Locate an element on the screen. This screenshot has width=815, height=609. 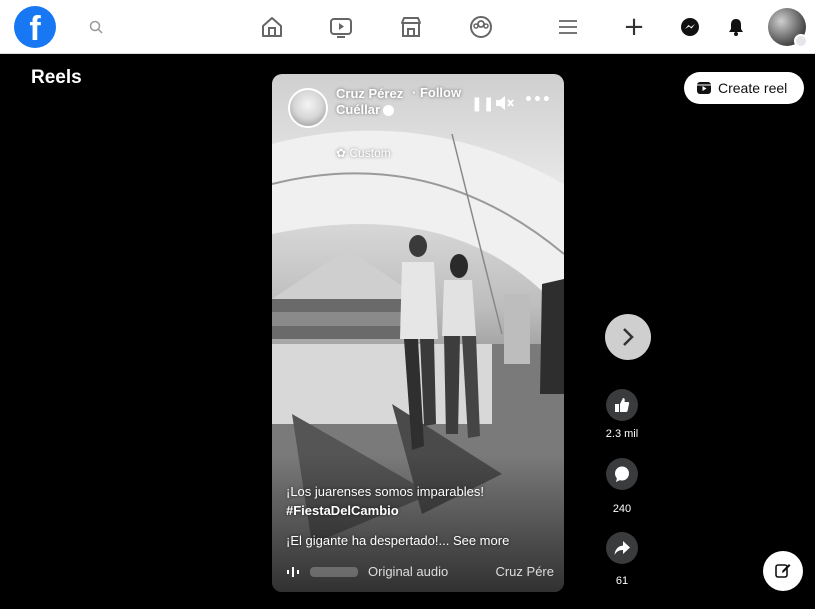
edit-icon is located at coordinates (783, 571).